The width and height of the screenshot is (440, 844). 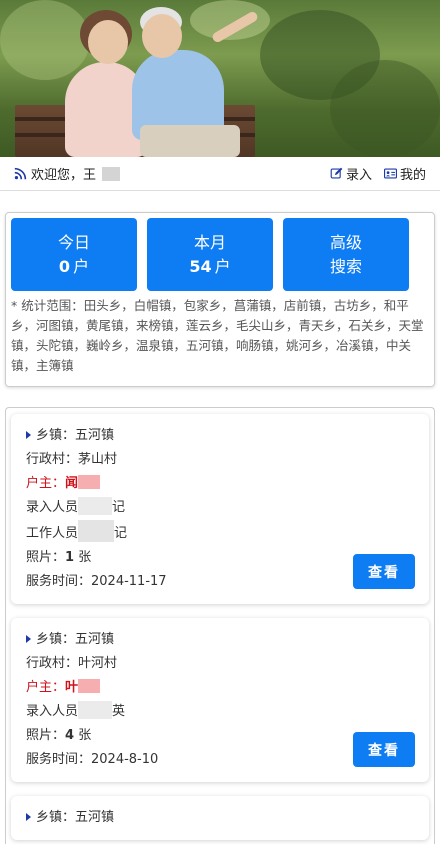 I want to click on staff-mask, so click(x=96, y=531).